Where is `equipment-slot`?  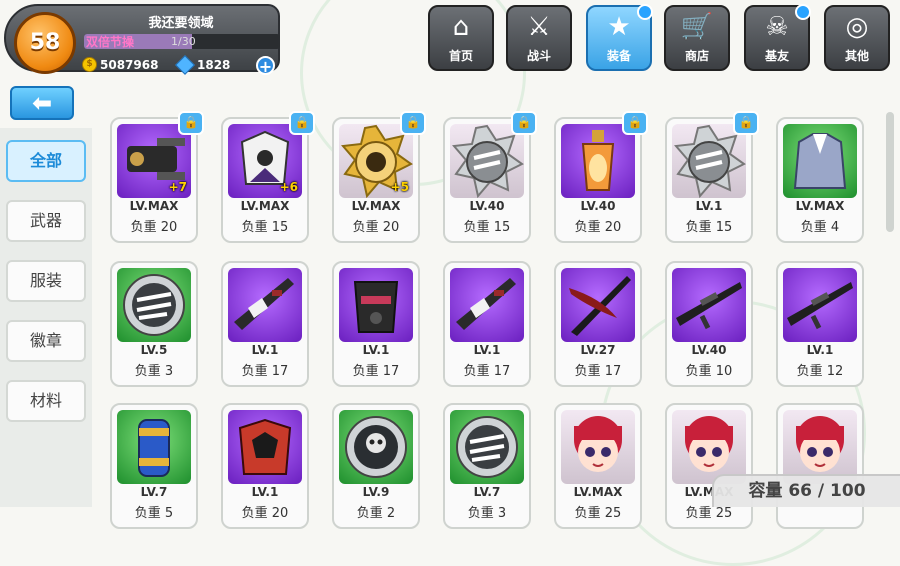 equipment-slot is located at coordinates (820, 466).